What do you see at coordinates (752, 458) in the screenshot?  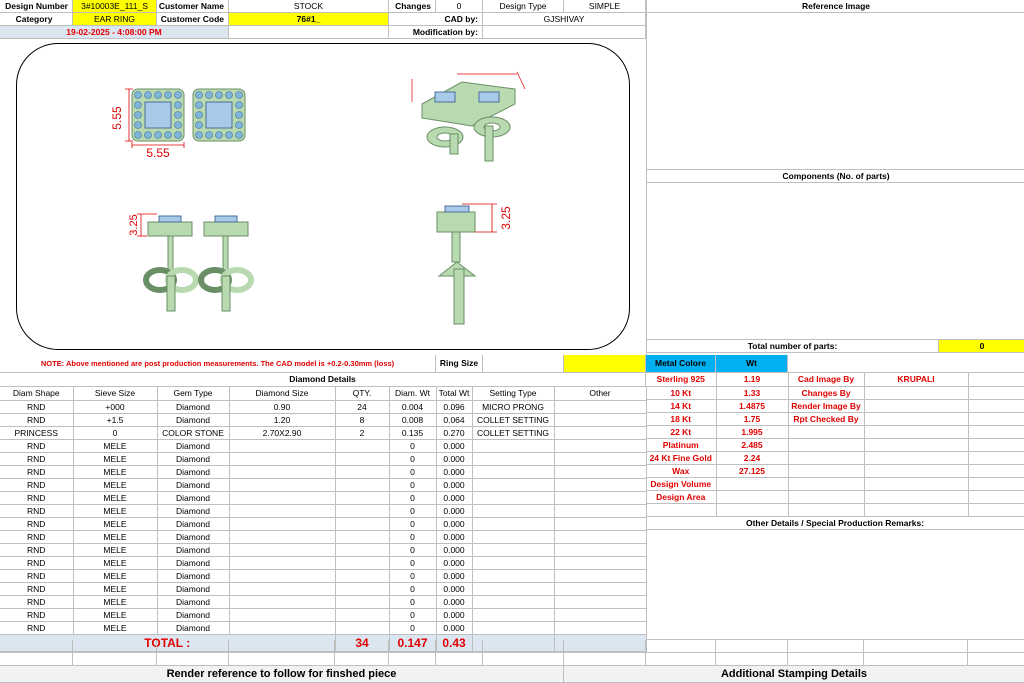 I see `metal-wt: 2.24` at bounding box center [752, 458].